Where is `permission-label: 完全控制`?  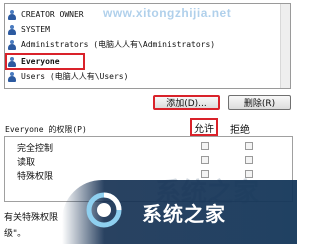
permission-label: 完全控制 is located at coordinates (35, 148).